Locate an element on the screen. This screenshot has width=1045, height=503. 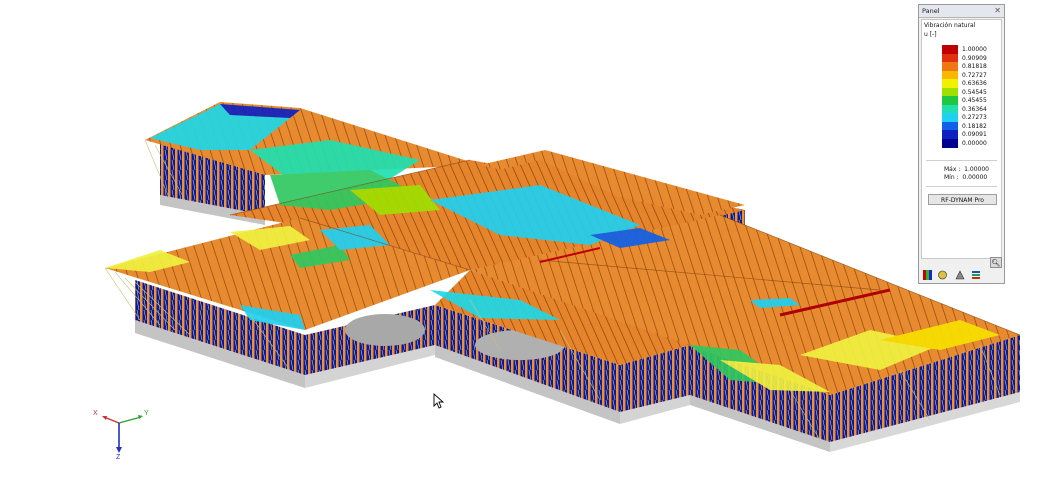
max-row: Máx : 1.00000 is located at coordinates (966, 169).